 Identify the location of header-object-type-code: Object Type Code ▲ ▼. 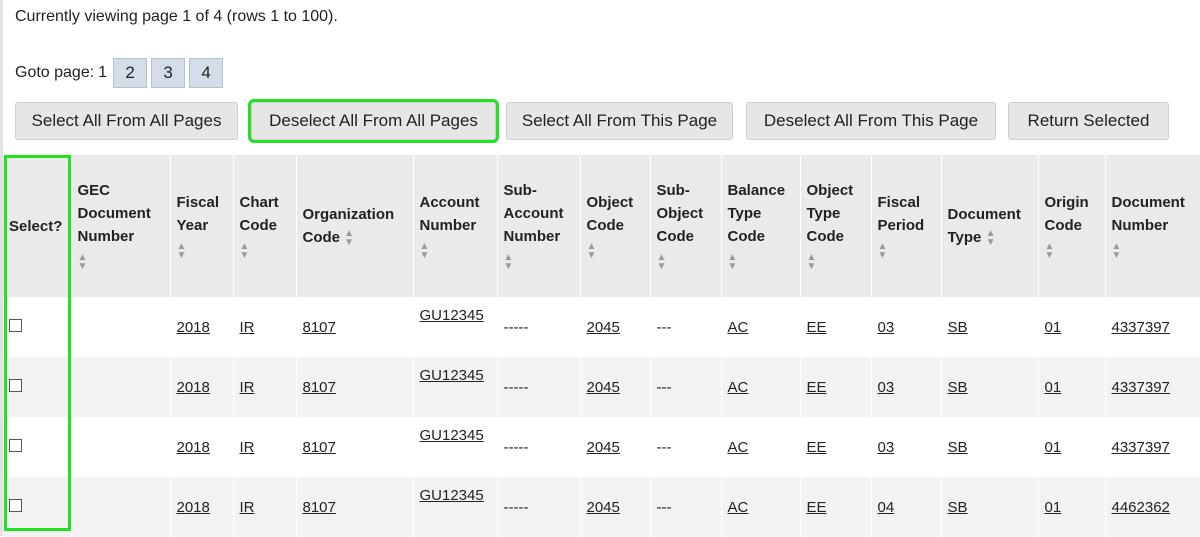
(836, 226).